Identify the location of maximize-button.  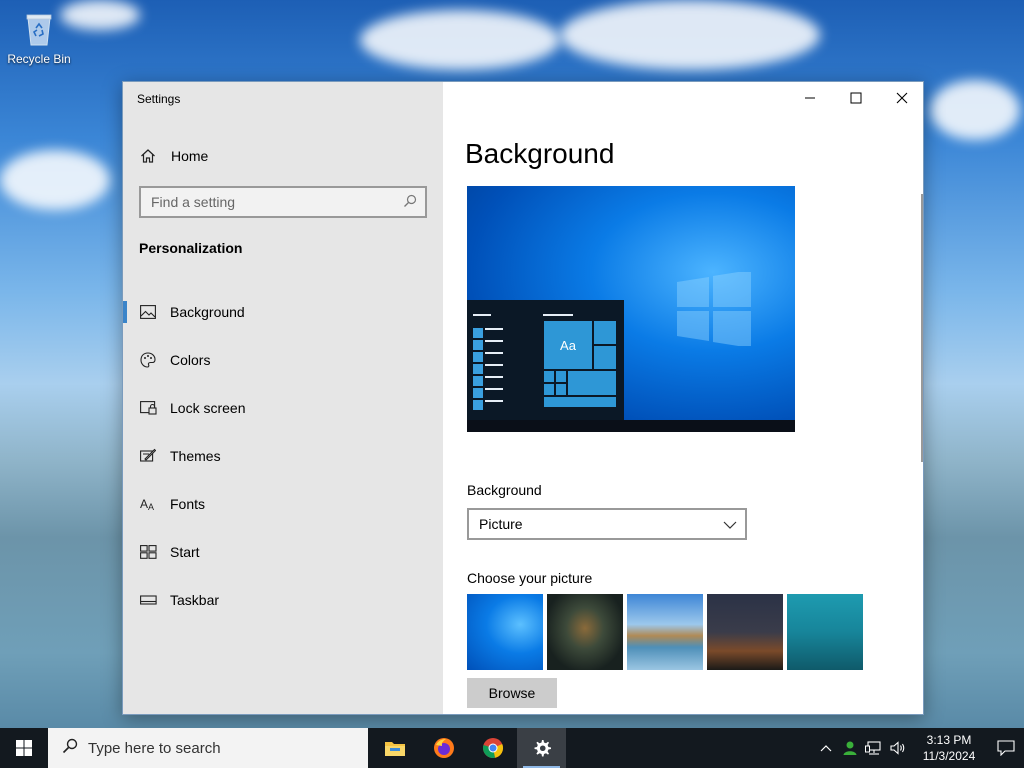
(856, 98).